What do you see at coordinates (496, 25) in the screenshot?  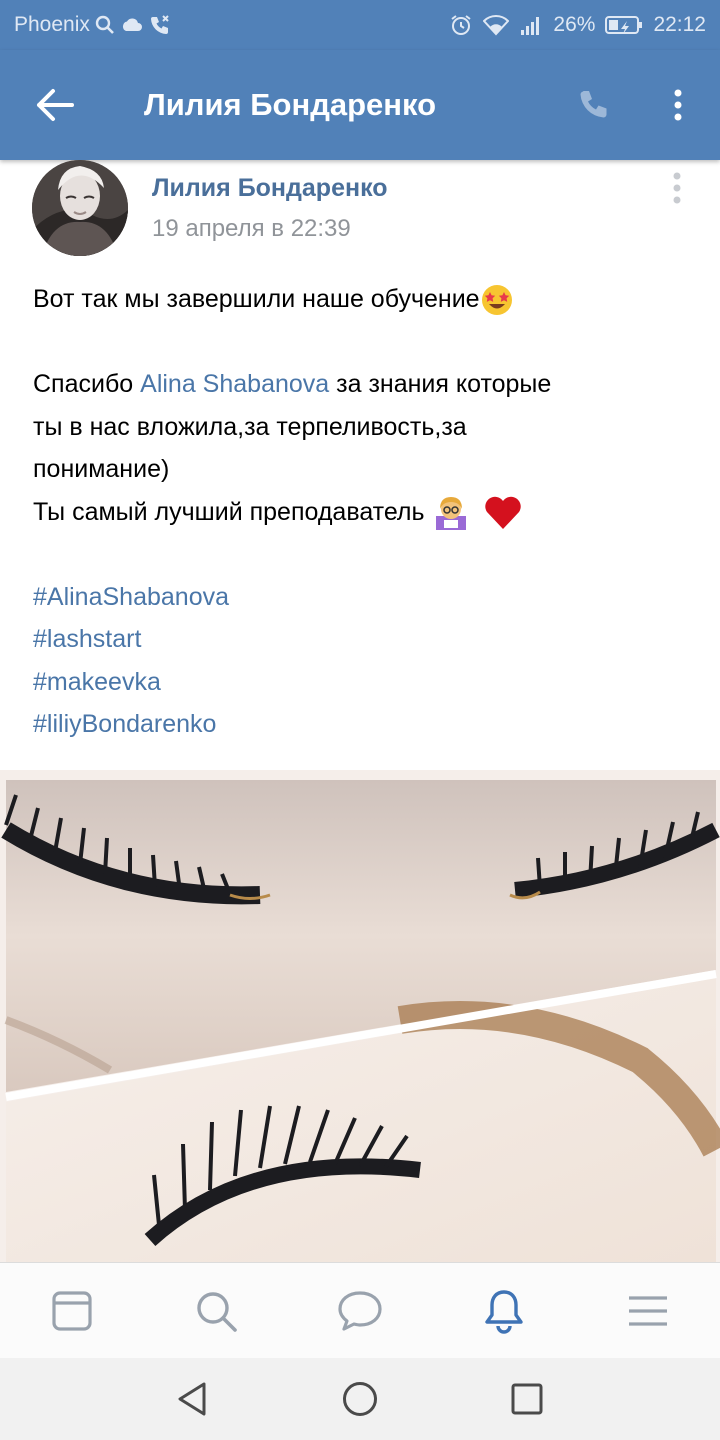 I see `wifi-icon` at bounding box center [496, 25].